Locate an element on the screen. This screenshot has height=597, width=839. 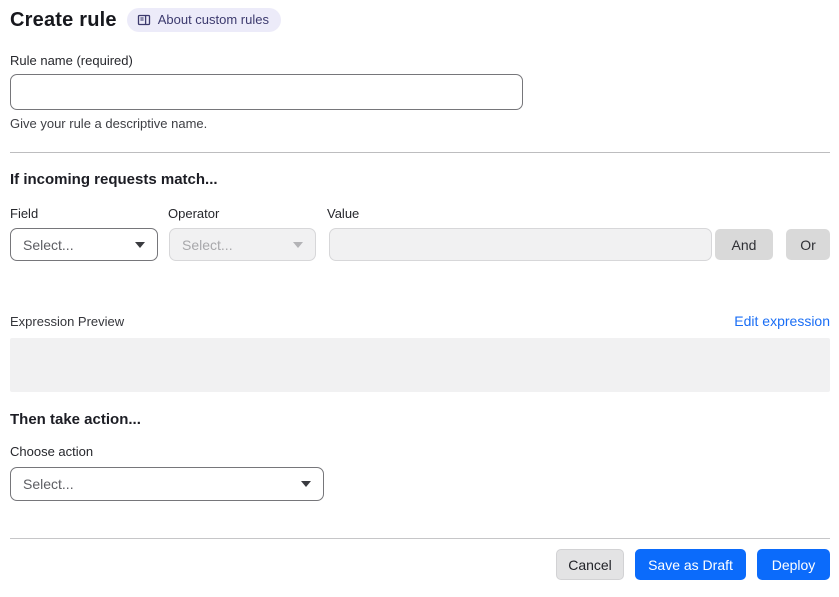
and-button: And is located at coordinates (744, 244).